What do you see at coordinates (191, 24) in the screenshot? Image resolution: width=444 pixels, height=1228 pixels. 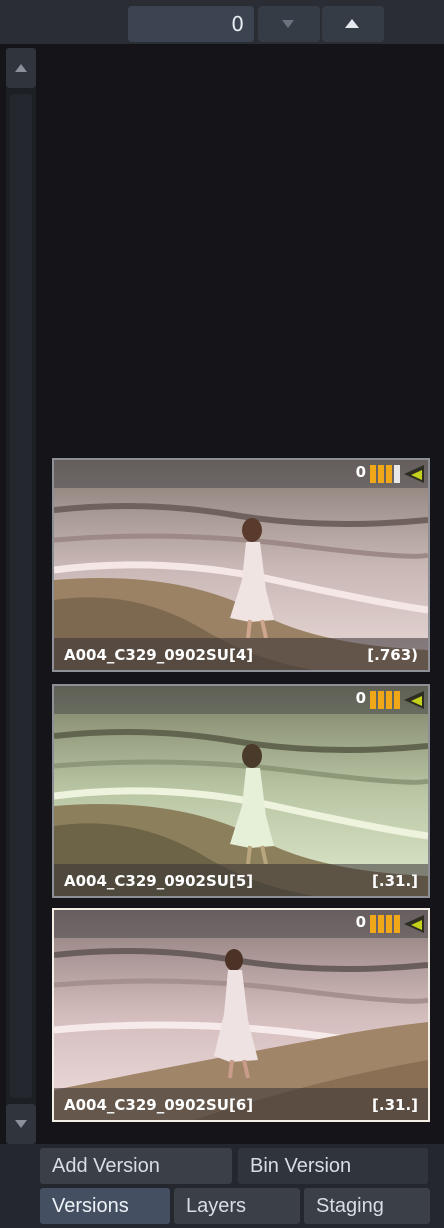 I see `frame-counter-field: 0` at bounding box center [191, 24].